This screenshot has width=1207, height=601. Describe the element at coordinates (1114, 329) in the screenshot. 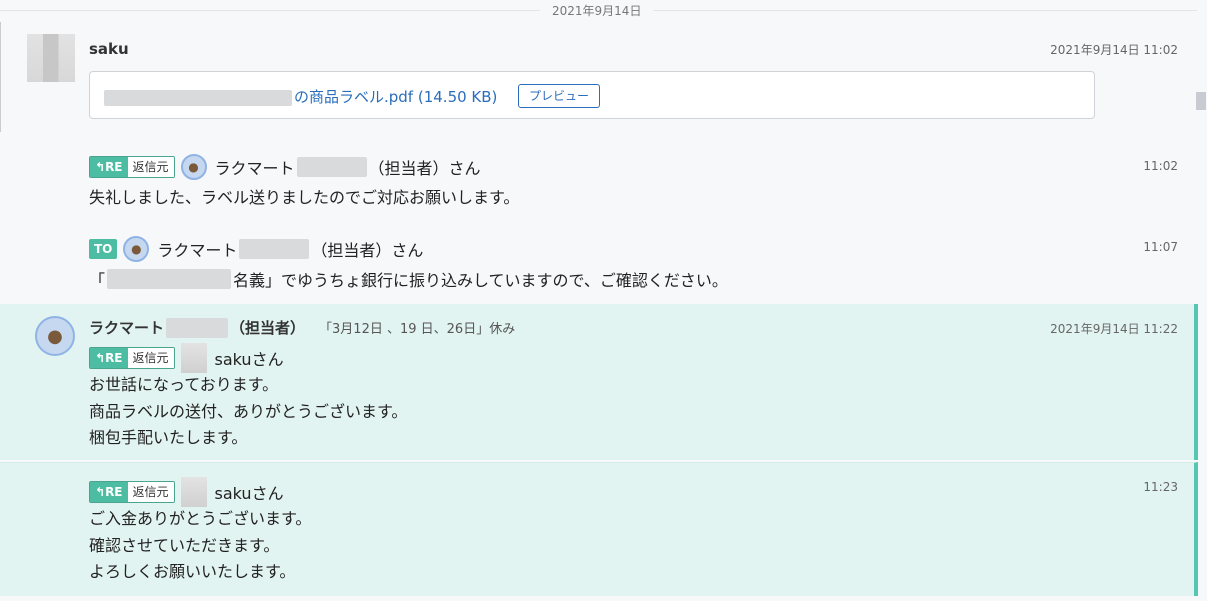

I see `message-time: 2021年9月14日 11:22` at that location.